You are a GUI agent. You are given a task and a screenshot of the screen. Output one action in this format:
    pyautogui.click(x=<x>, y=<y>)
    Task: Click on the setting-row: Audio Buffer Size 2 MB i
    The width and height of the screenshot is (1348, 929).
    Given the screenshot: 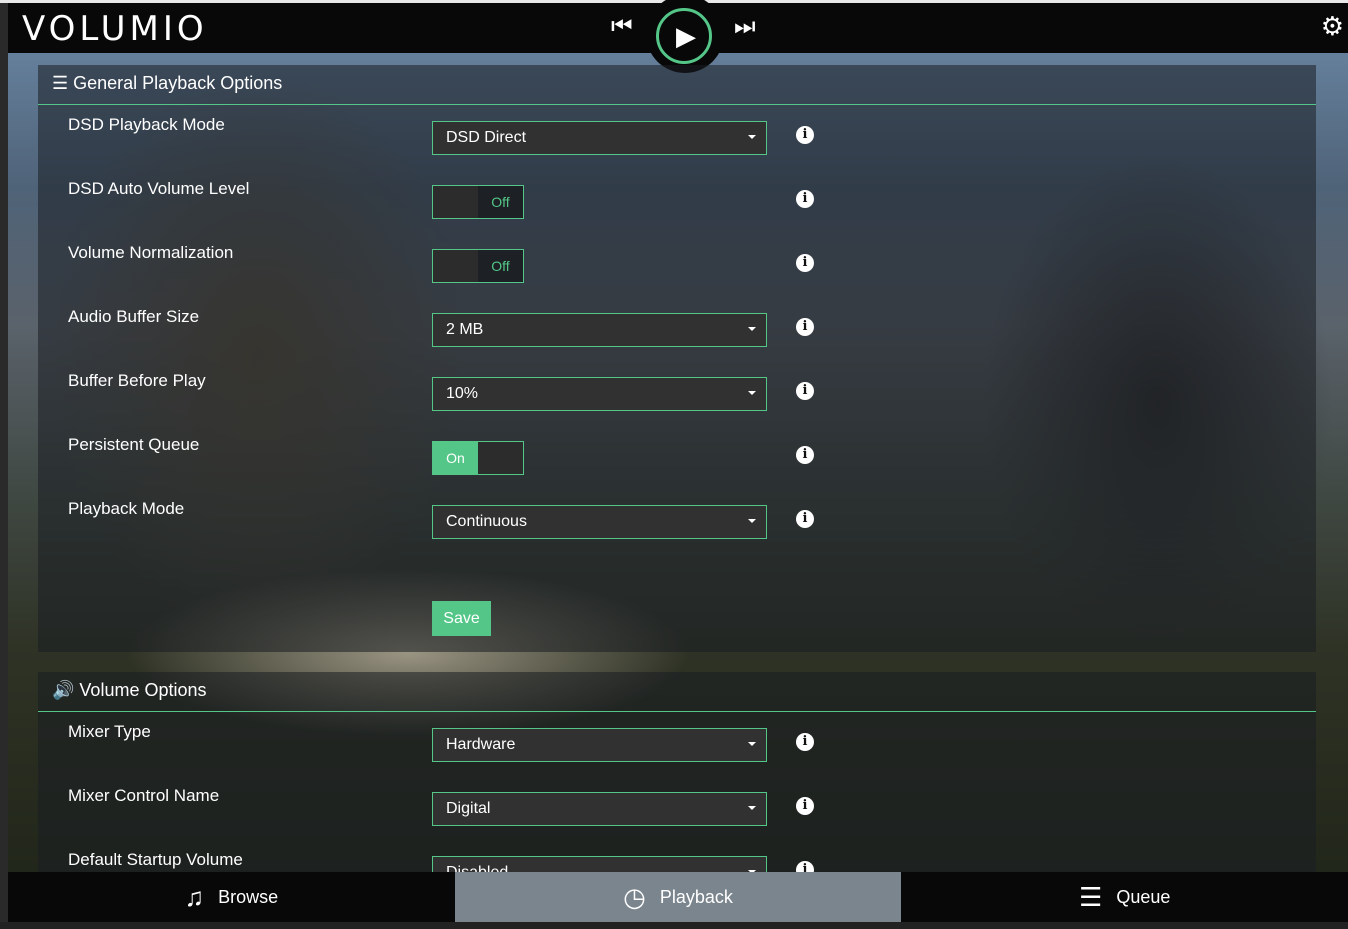 What is the action you would take?
    pyautogui.click(x=677, y=339)
    